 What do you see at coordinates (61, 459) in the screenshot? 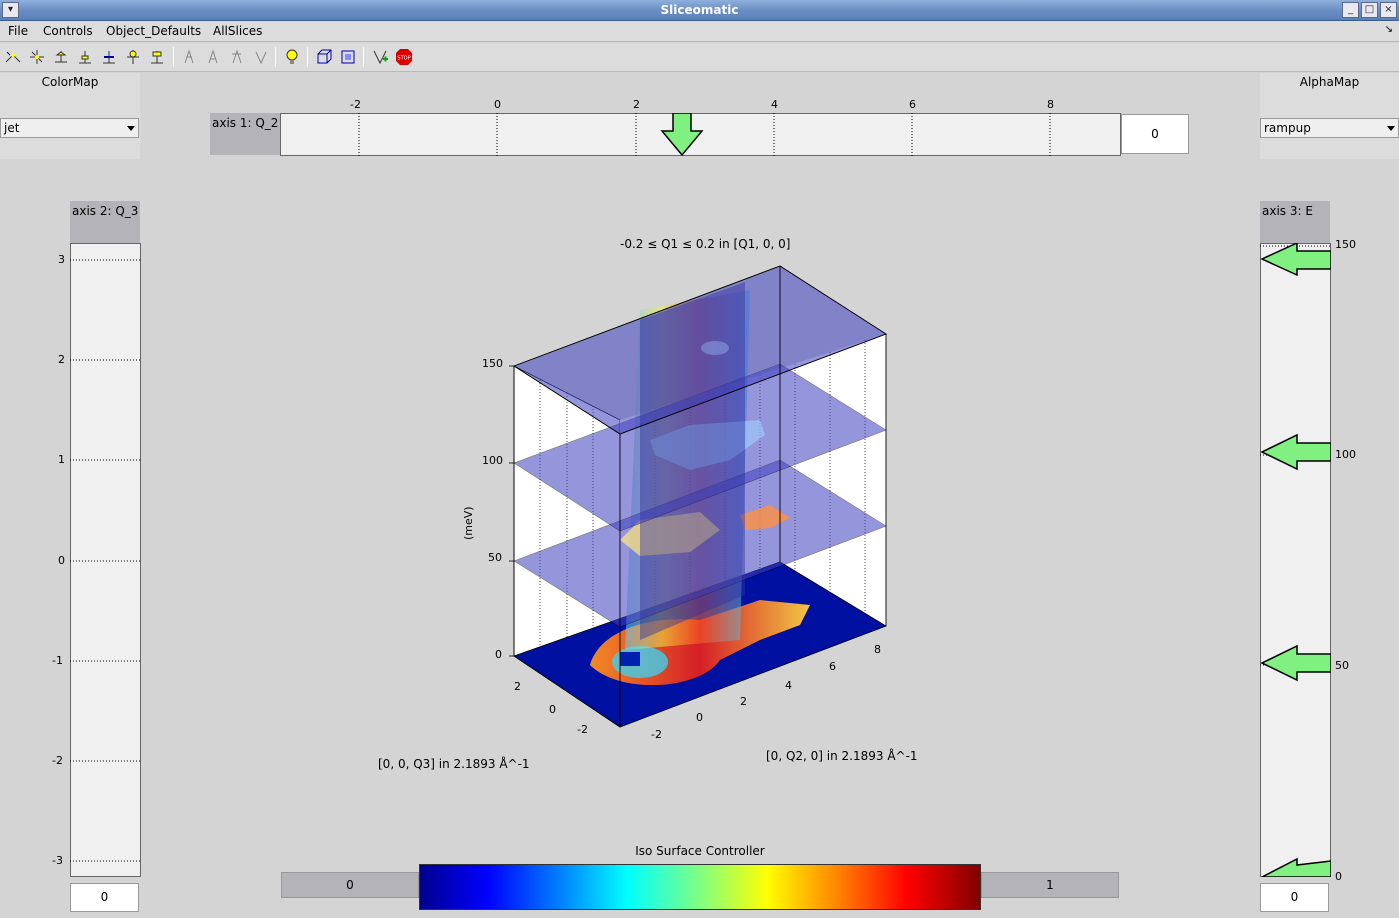
I see `axis2-tick: 1` at bounding box center [61, 459].